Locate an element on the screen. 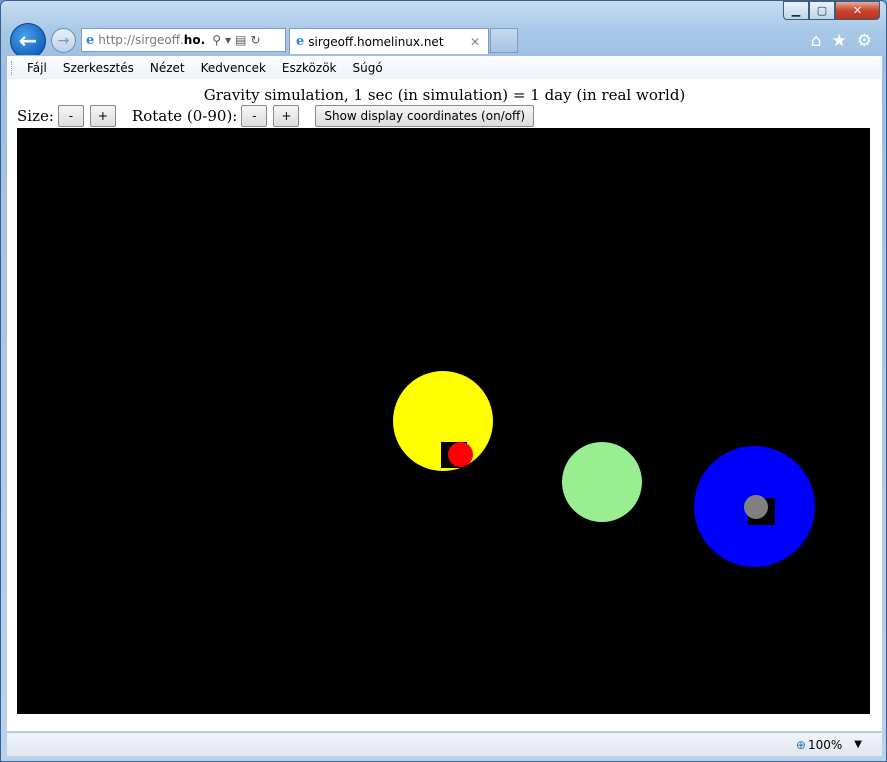 The image size is (887, 762). menu-file: Fájl is located at coordinates (37, 68).